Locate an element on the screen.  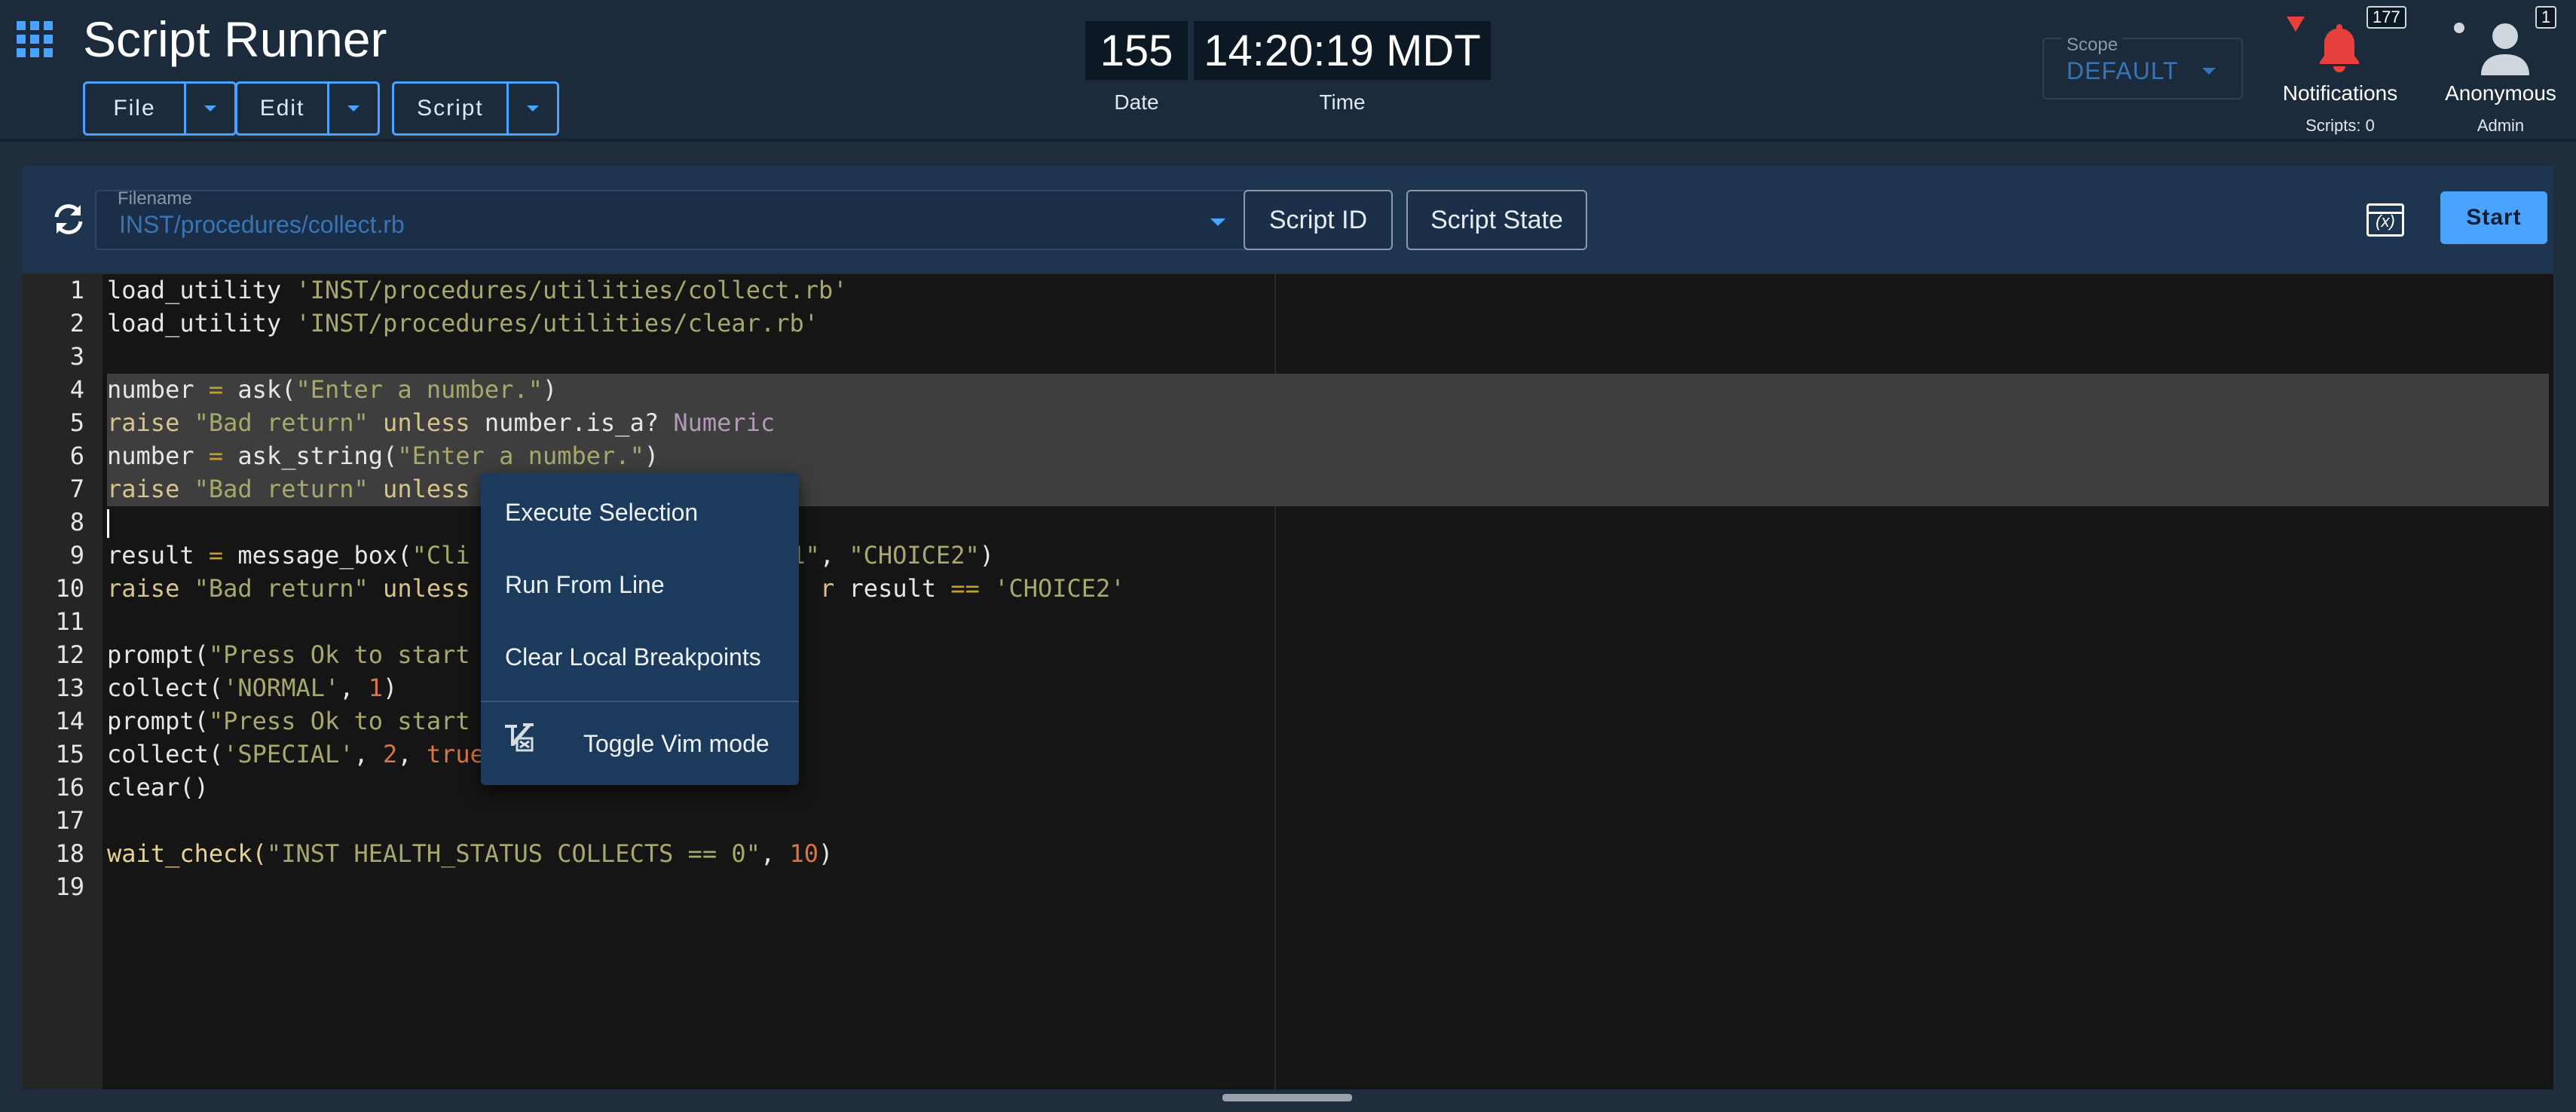
script-state-button: Script State is located at coordinates (1496, 220).